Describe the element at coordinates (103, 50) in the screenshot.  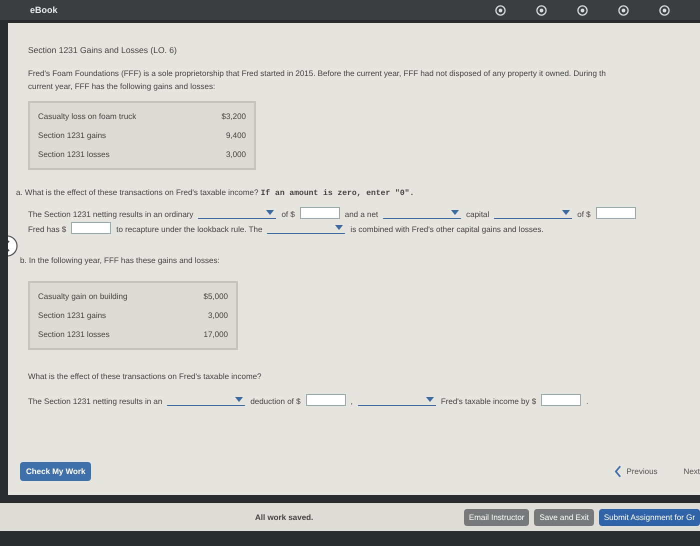
I see `section-heading: Section 1231 Gains and Losses (LO. 6)` at that location.